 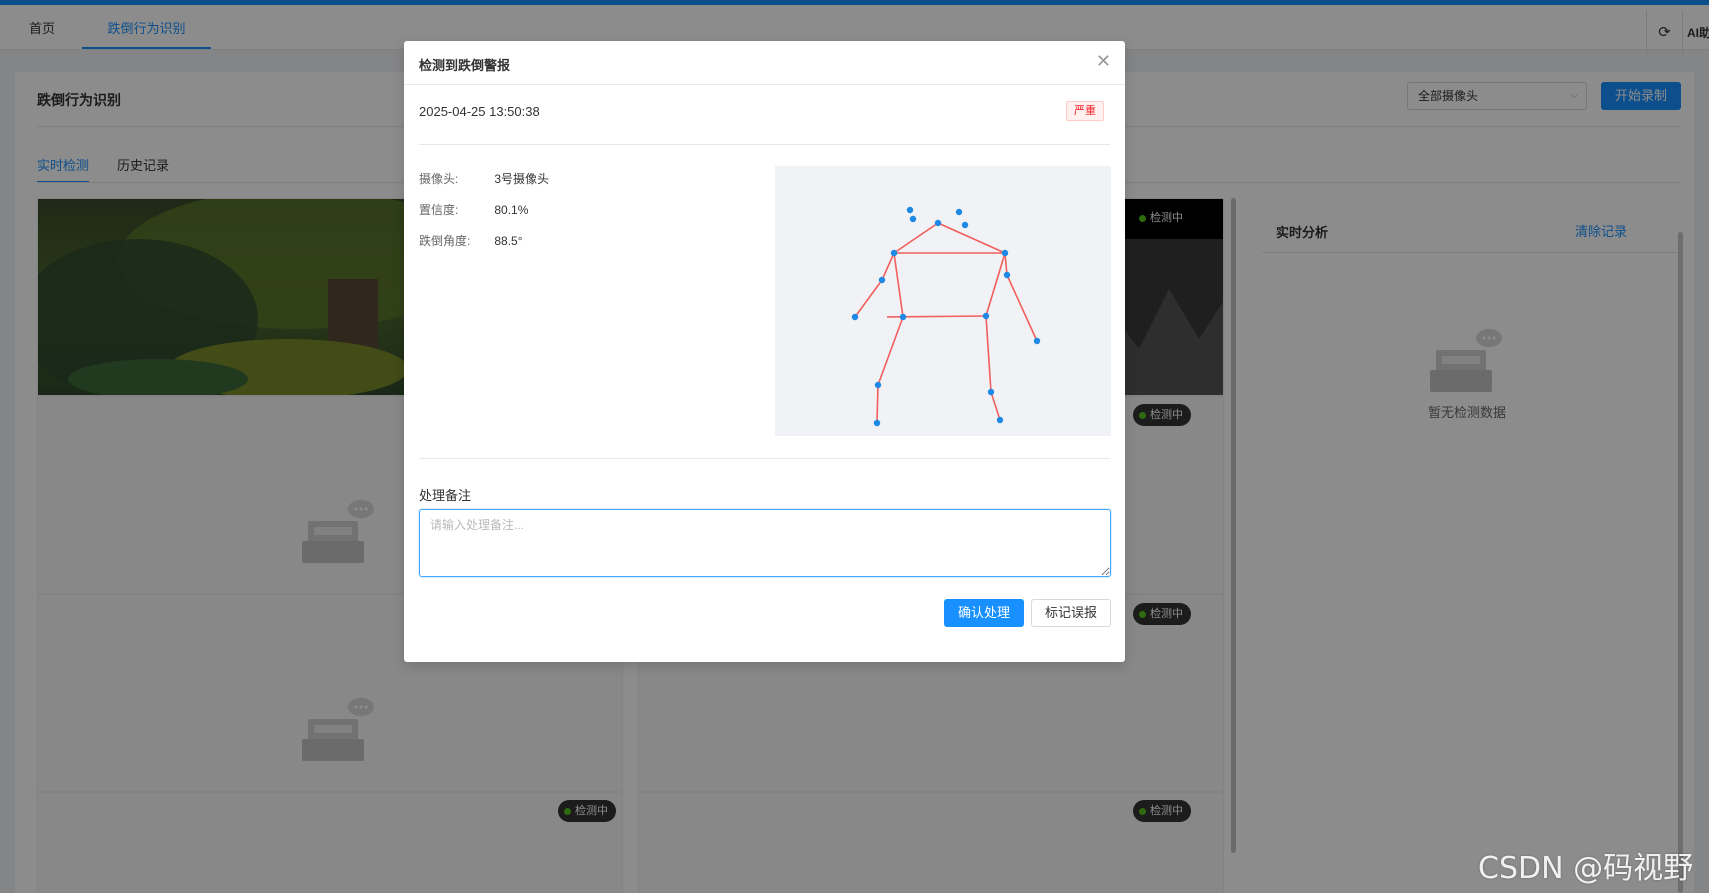 I want to click on camera-label: 摄像头:, so click(x=439, y=179).